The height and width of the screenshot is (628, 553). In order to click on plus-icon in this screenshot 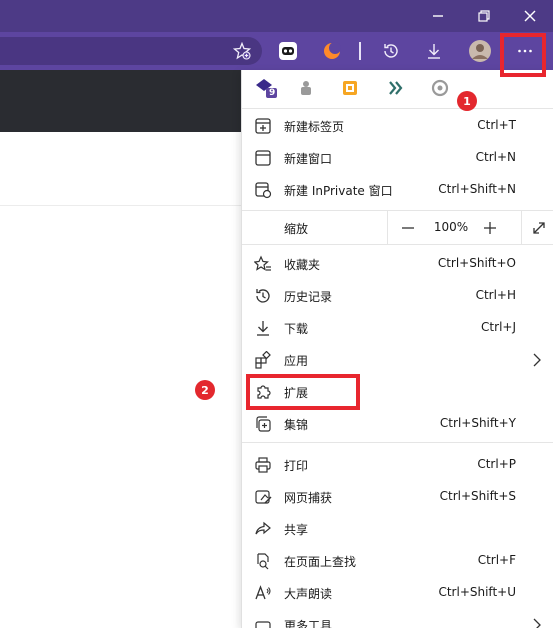, I will do `click(490, 228)`.